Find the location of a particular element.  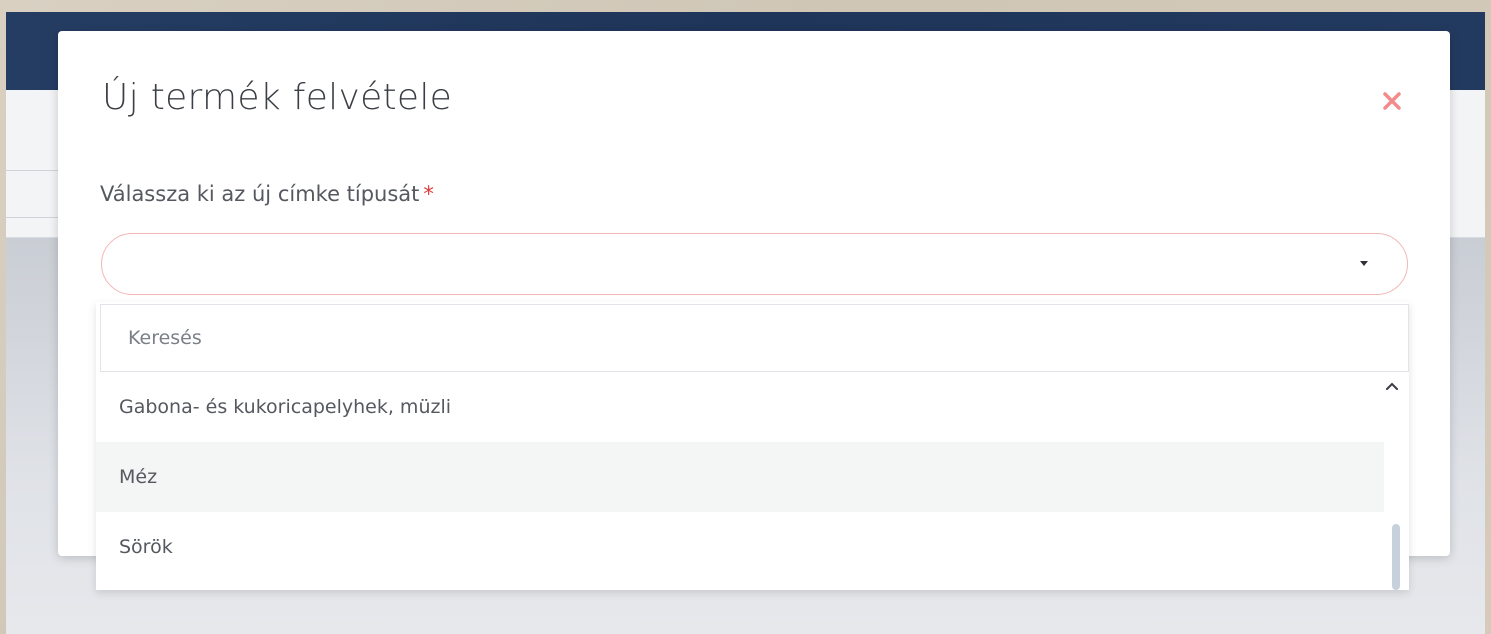

dropdown-search-input is located at coordinates (754, 338).